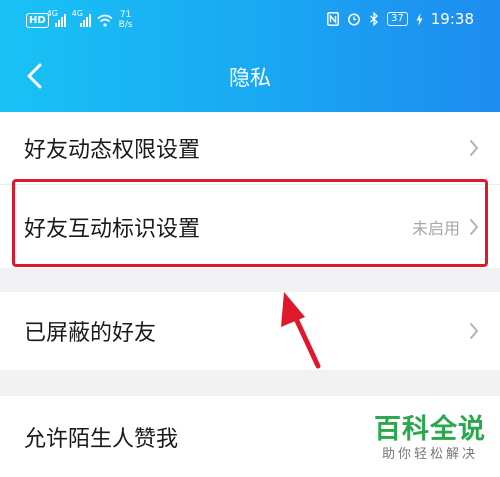  Describe the element at coordinates (56, 18) in the screenshot. I see `signal-icon: 4G` at that location.